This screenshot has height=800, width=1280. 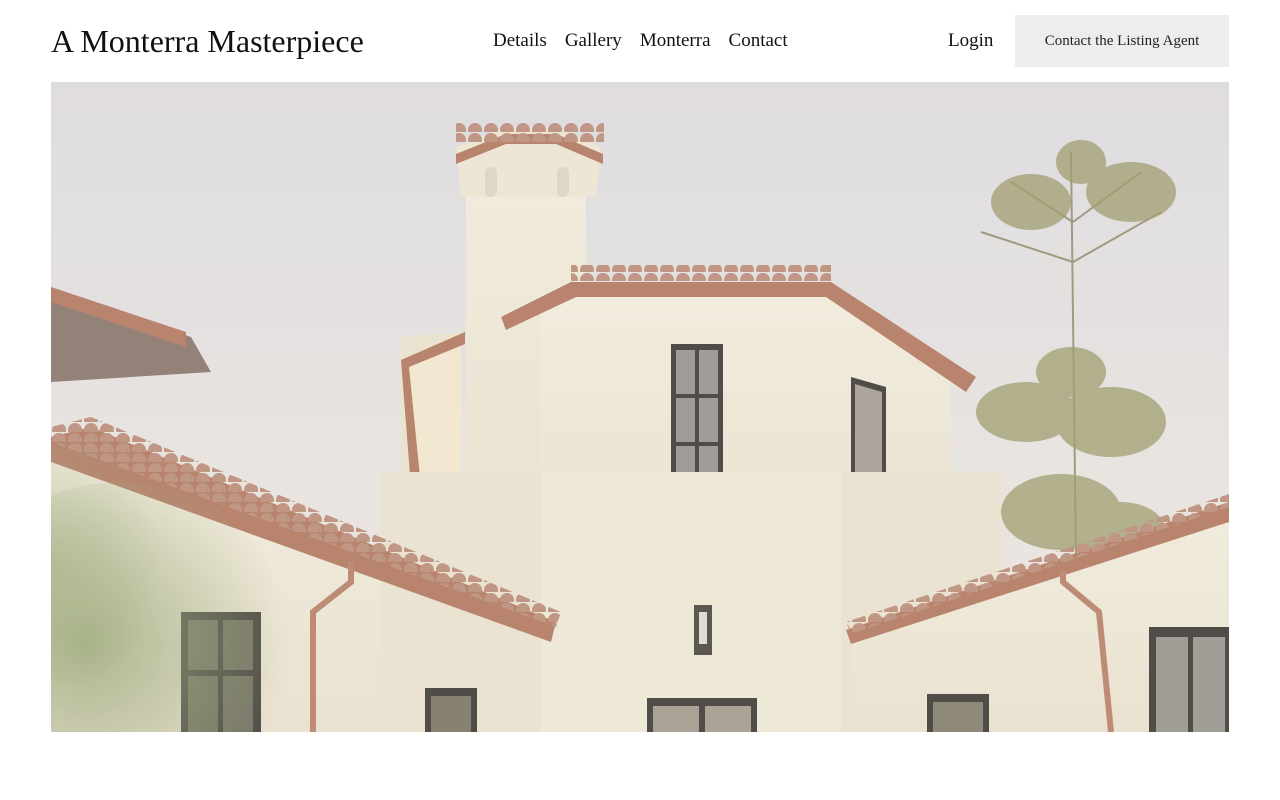 What do you see at coordinates (593, 41) in the screenshot?
I see `nav-item-gallery: Gallery` at bounding box center [593, 41].